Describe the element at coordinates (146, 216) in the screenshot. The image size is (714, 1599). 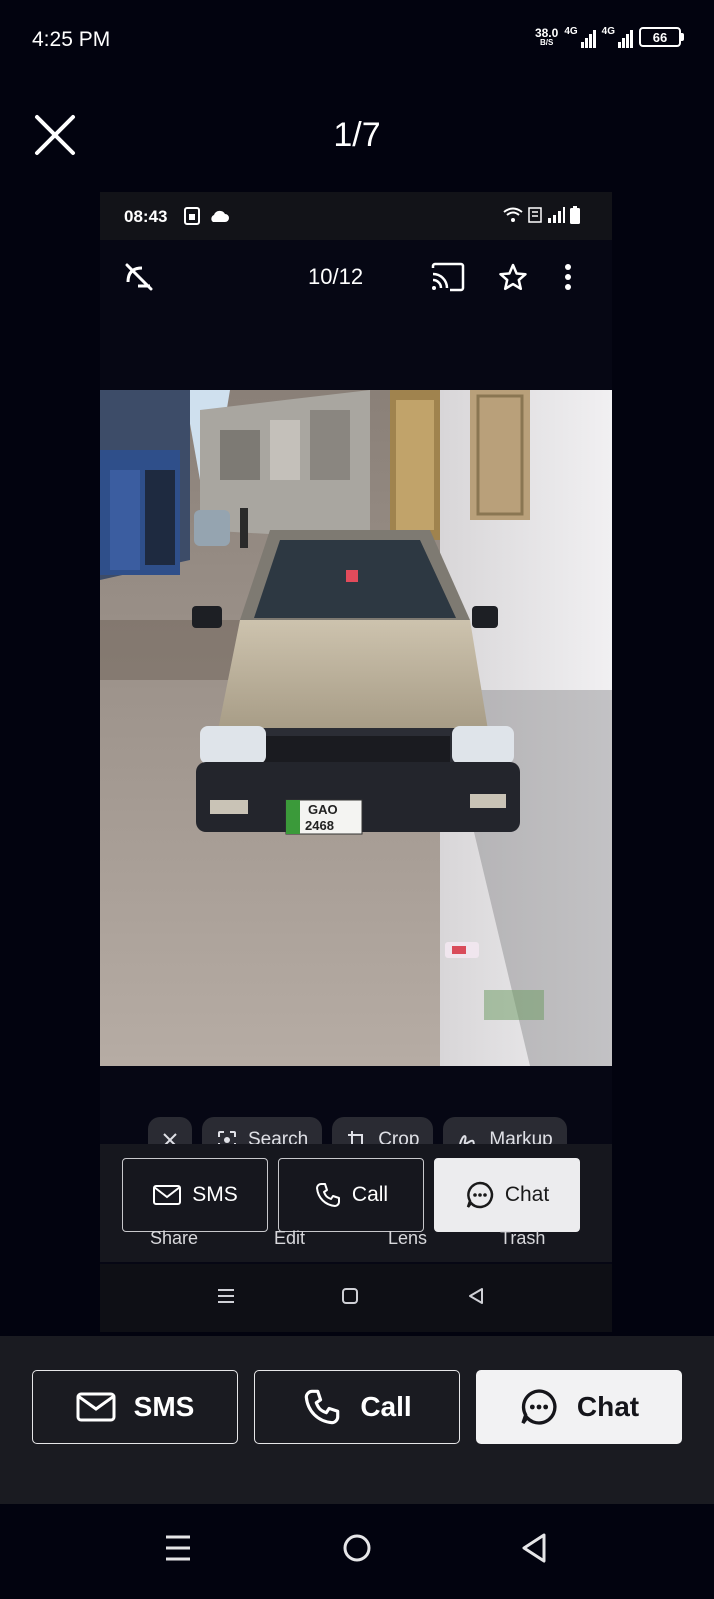
I see `embedded-status-time: 08:43` at that location.